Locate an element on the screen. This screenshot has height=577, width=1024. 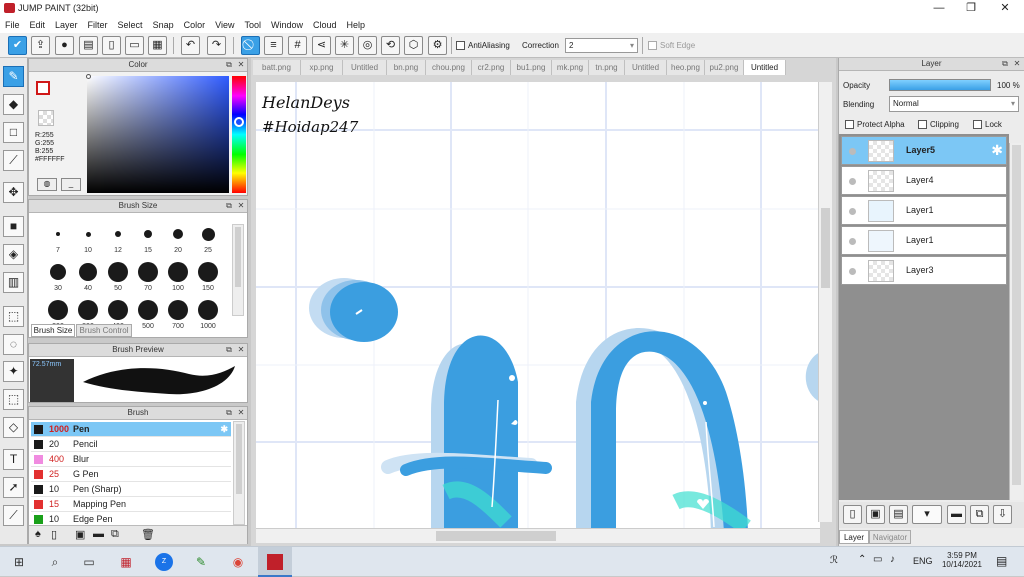
rect-select-tool-icon: □ is located at coordinates (13, 132).